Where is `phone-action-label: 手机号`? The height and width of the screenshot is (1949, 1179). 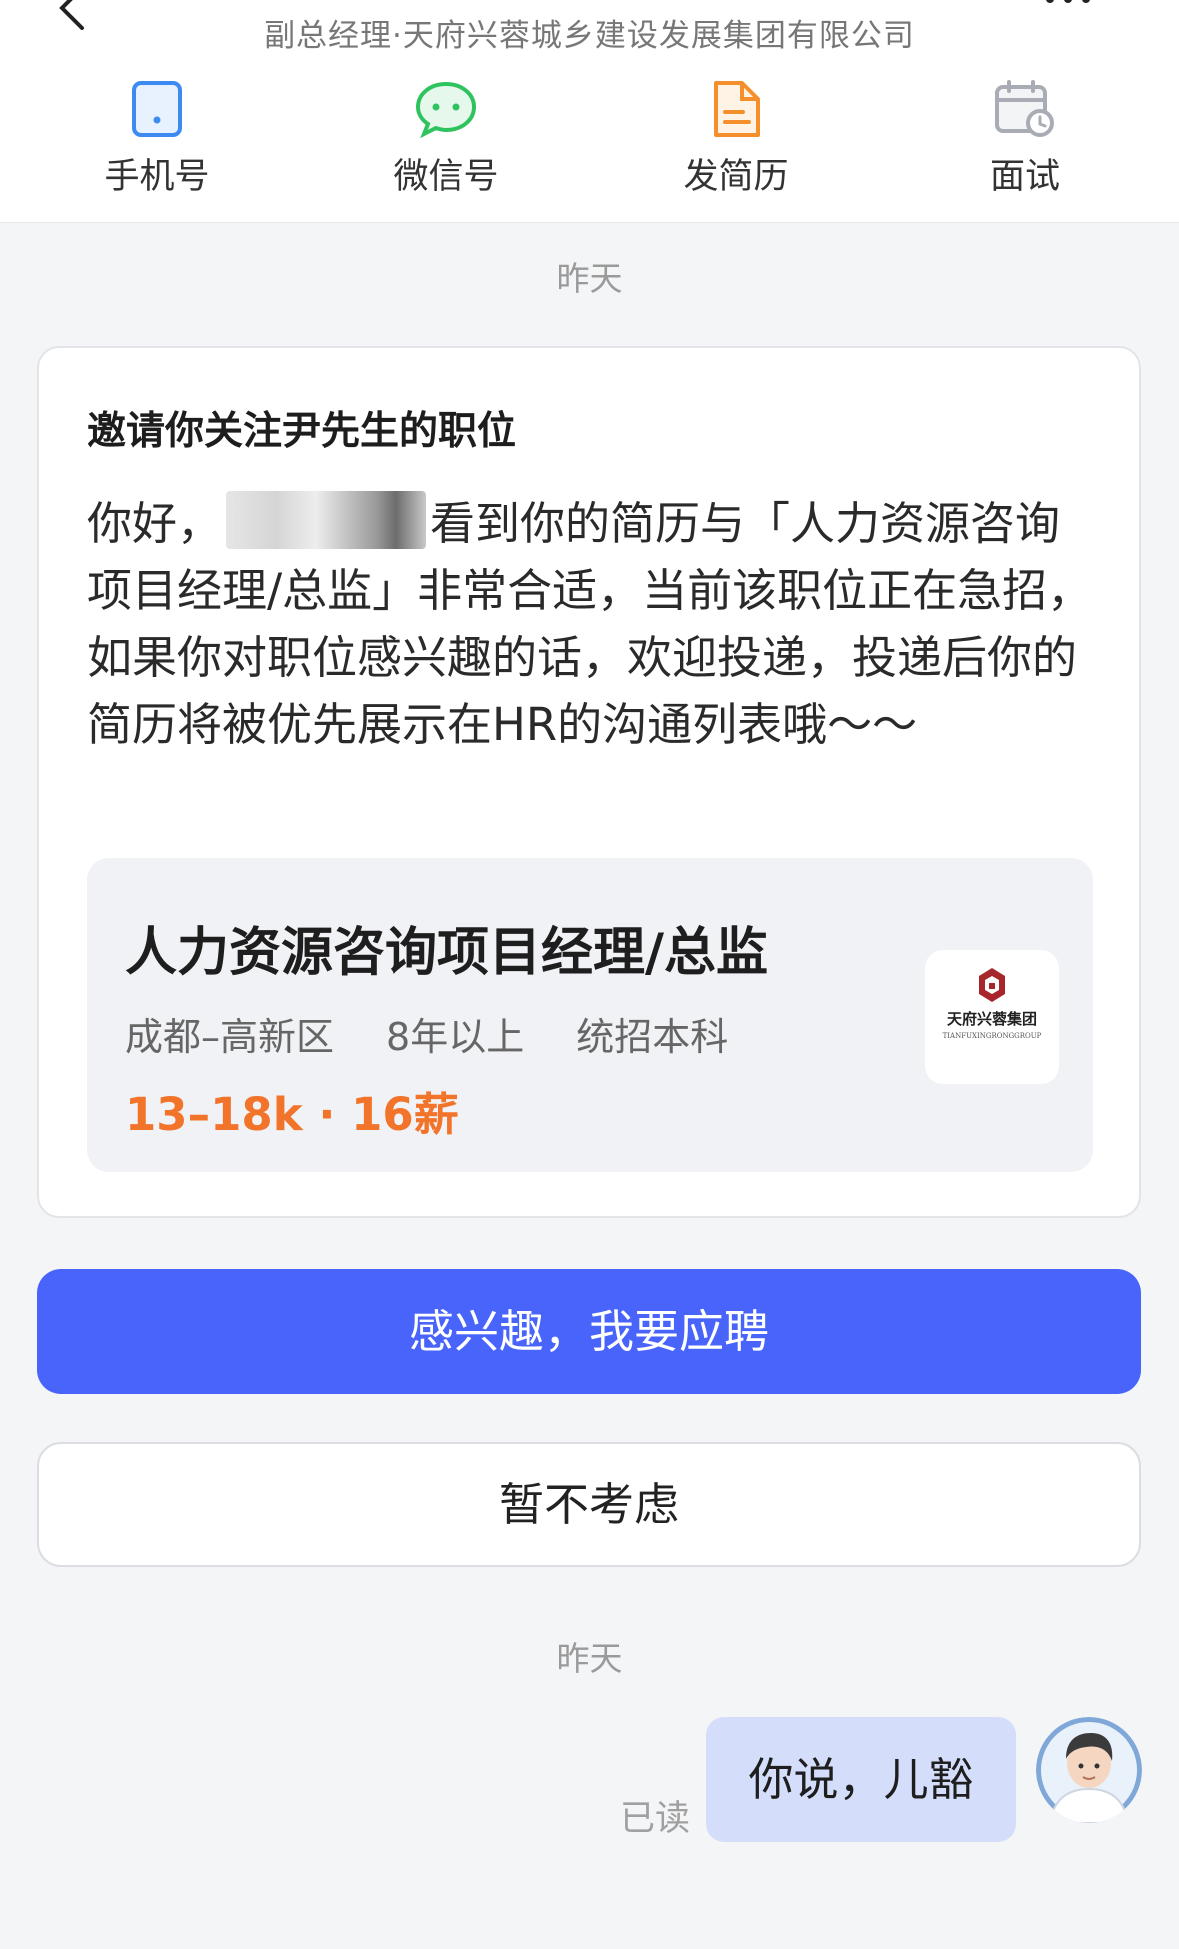
phone-action-label: 手机号 is located at coordinates (157, 177).